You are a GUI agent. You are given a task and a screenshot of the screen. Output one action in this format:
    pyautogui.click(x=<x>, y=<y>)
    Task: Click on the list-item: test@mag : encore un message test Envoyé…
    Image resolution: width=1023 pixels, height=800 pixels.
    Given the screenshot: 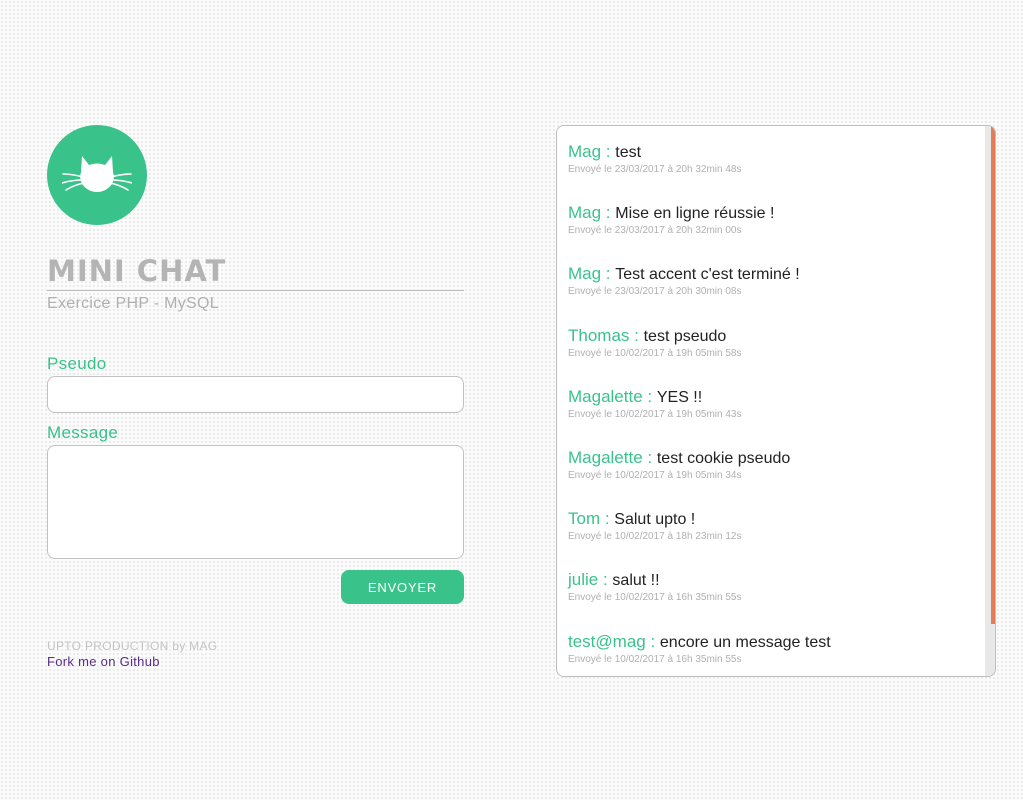 What is the action you would take?
    pyautogui.click(x=771, y=654)
    